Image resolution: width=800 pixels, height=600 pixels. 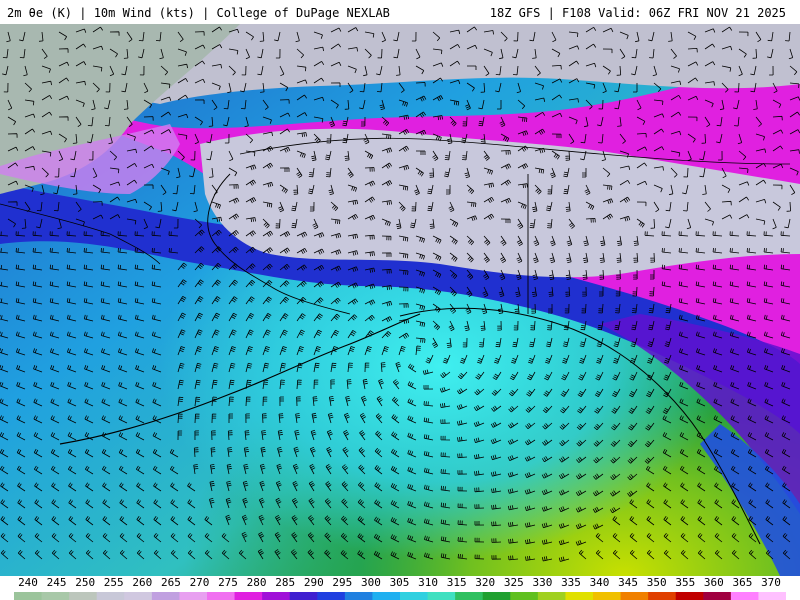 What do you see at coordinates (713, 582) in the screenshot?
I see `scale-label: 360` at bounding box center [713, 582].